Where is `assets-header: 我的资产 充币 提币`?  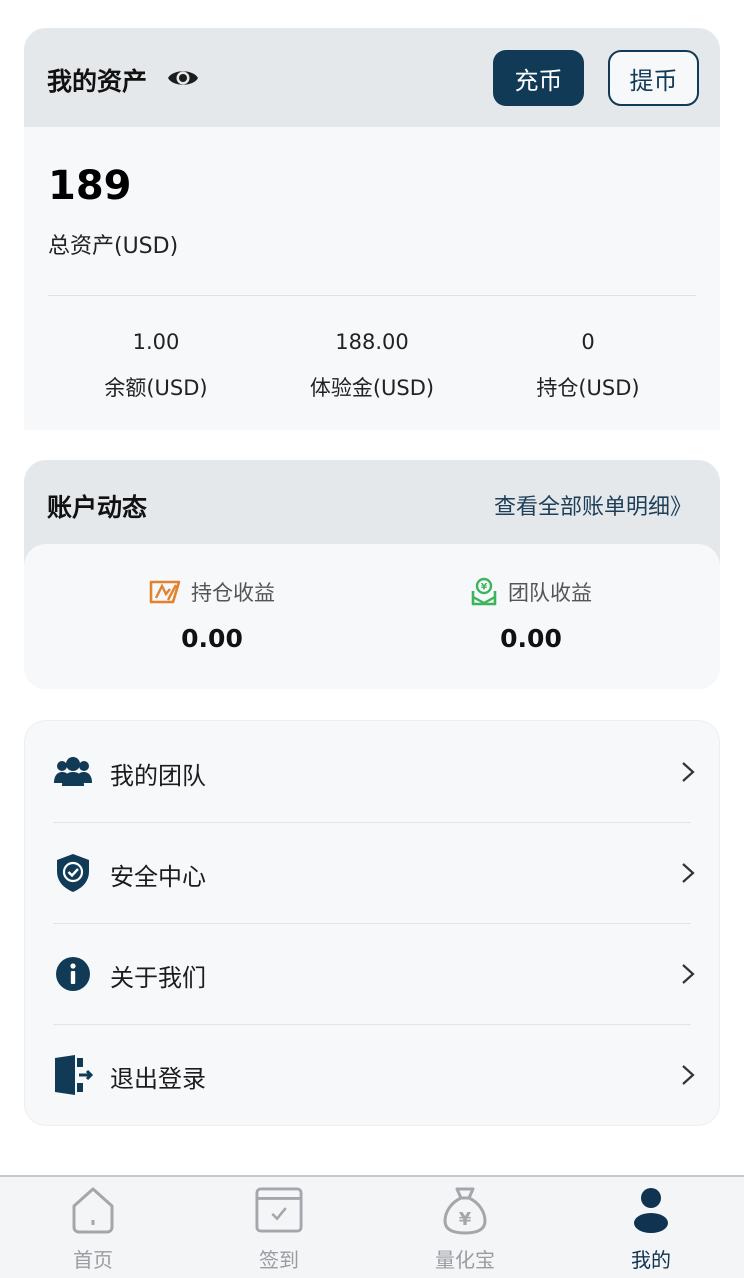 assets-header: 我的资产 充币 提币 is located at coordinates (372, 77).